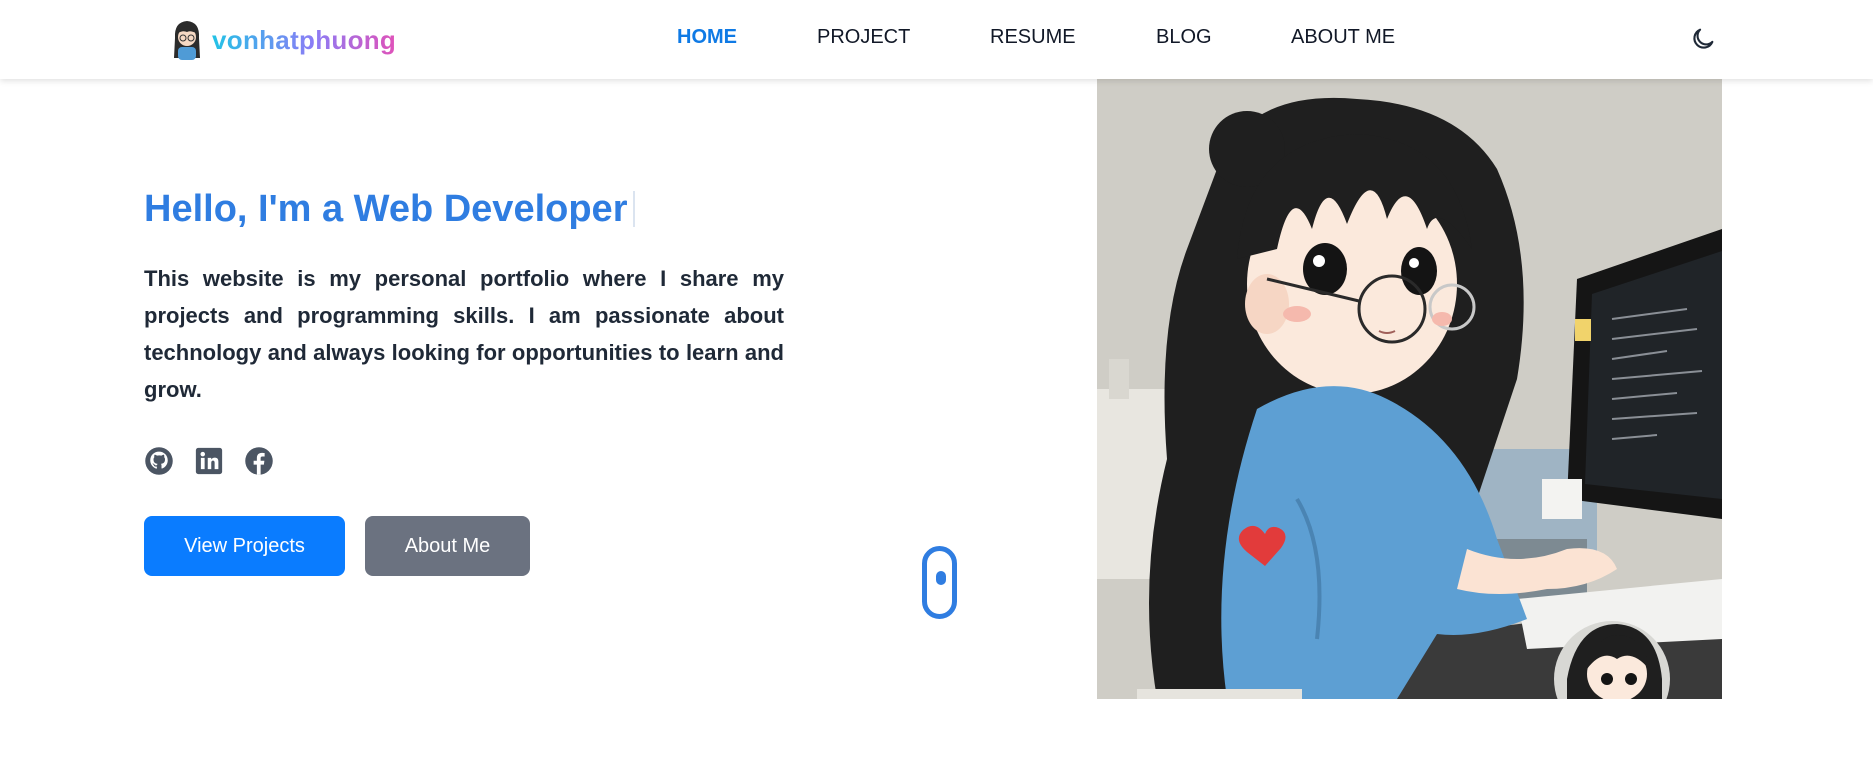 The width and height of the screenshot is (1873, 760). I want to click on typing-caret, so click(634, 209).